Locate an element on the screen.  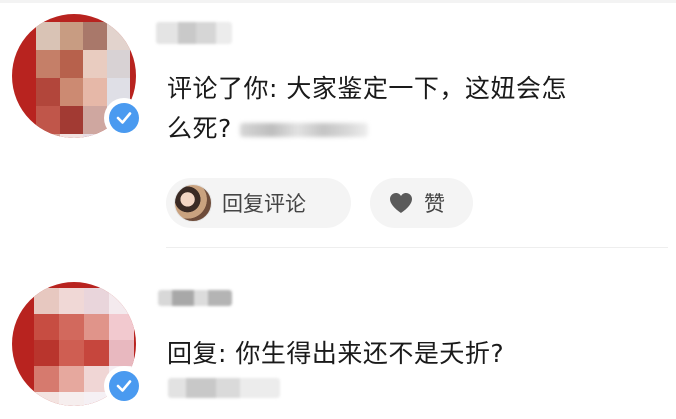
top-border is located at coordinates (338, 1).